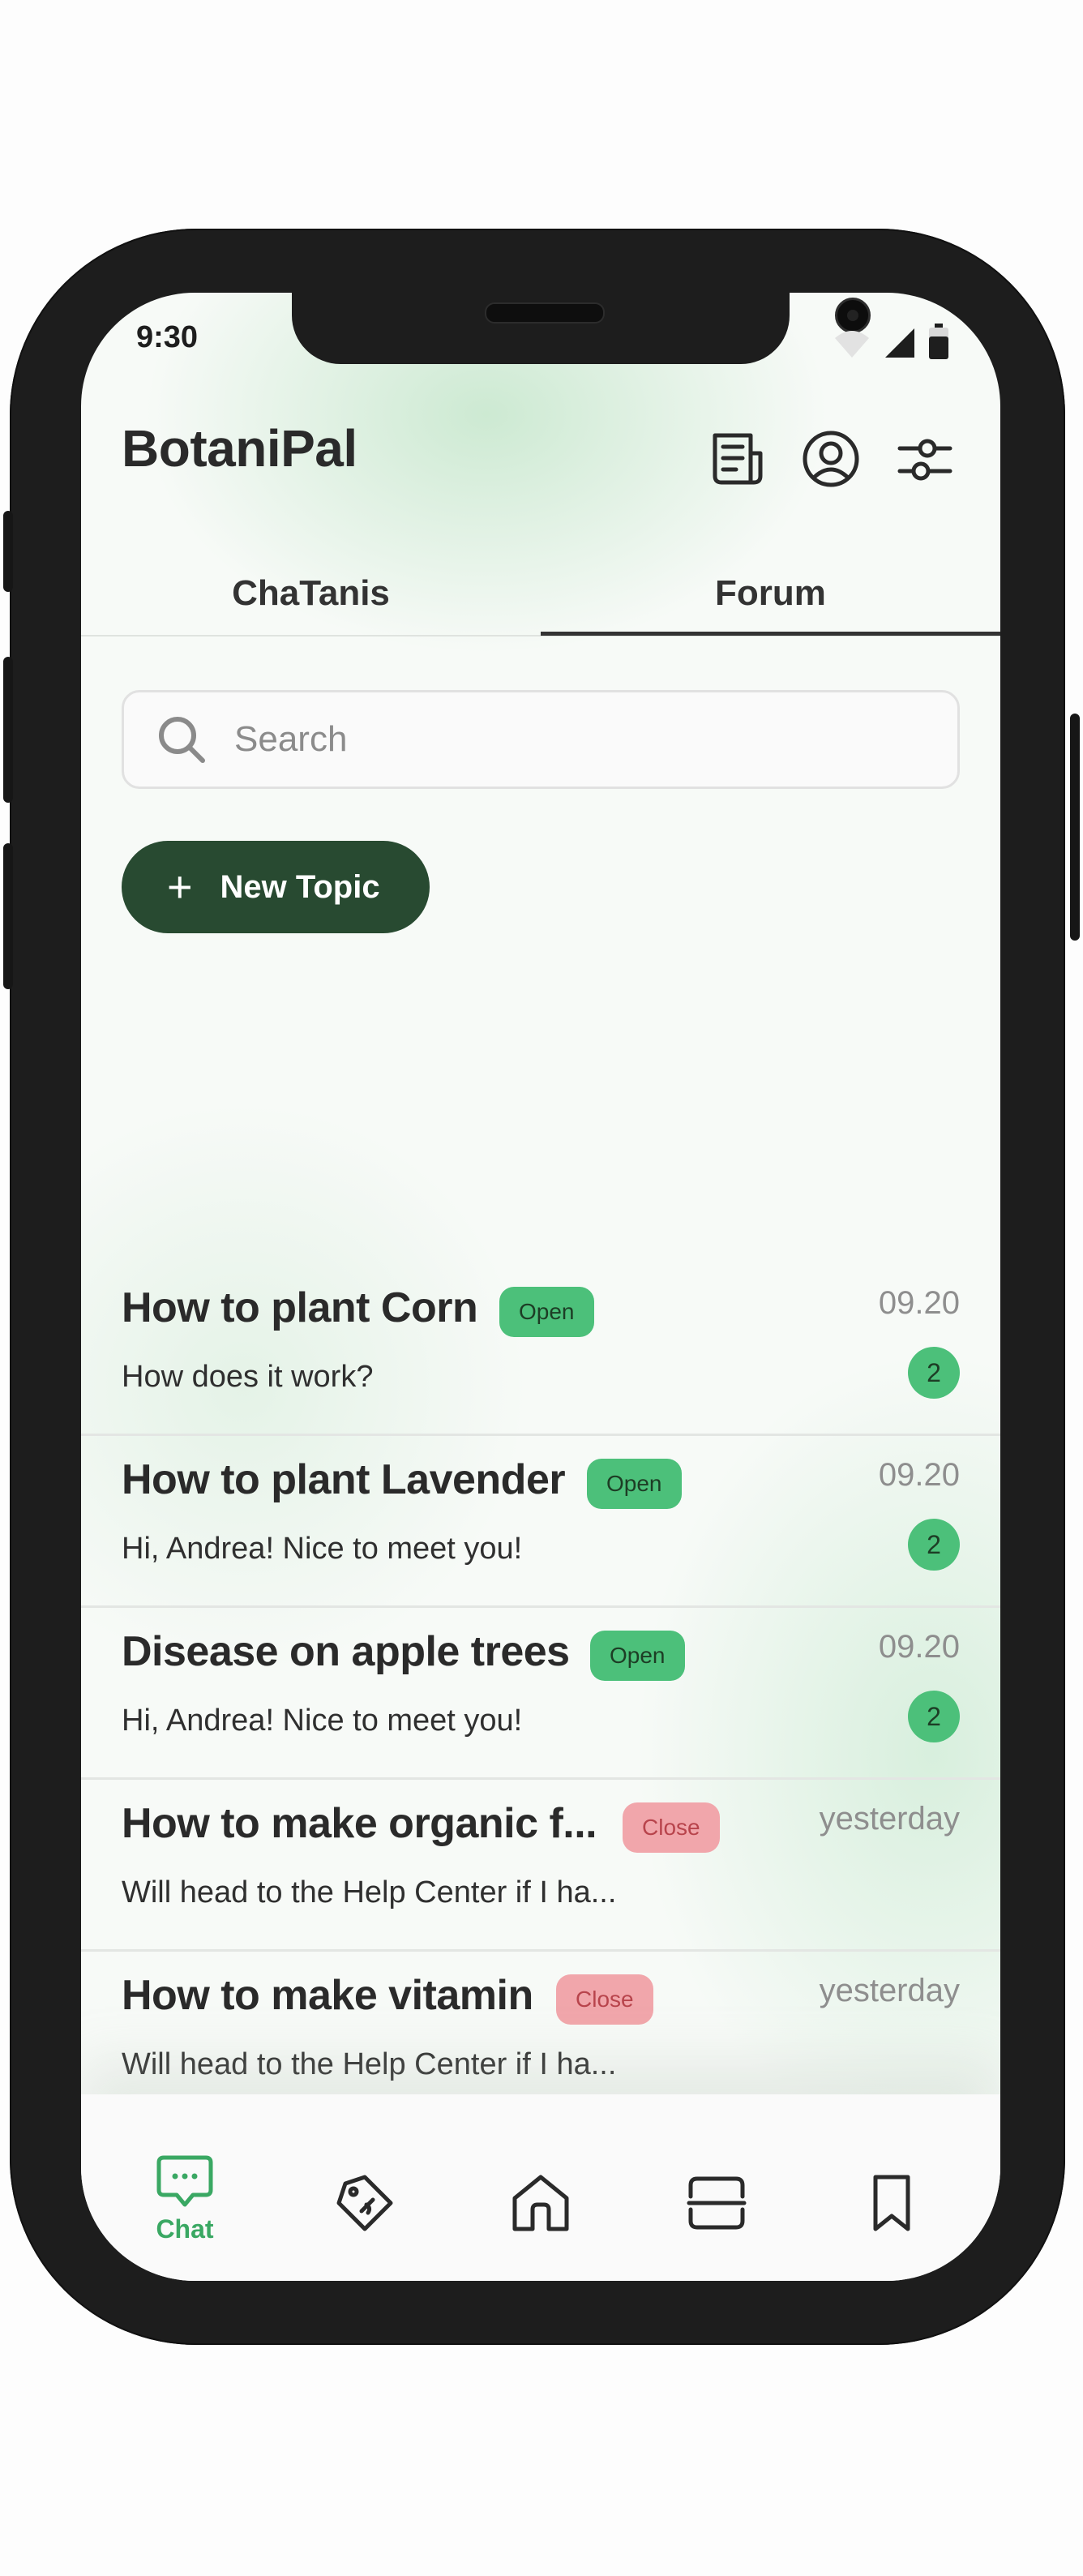 The width and height of the screenshot is (1083, 2576). Describe the element at coordinates (540, 2203) in the screenshot. I see `home-icon` at that location.